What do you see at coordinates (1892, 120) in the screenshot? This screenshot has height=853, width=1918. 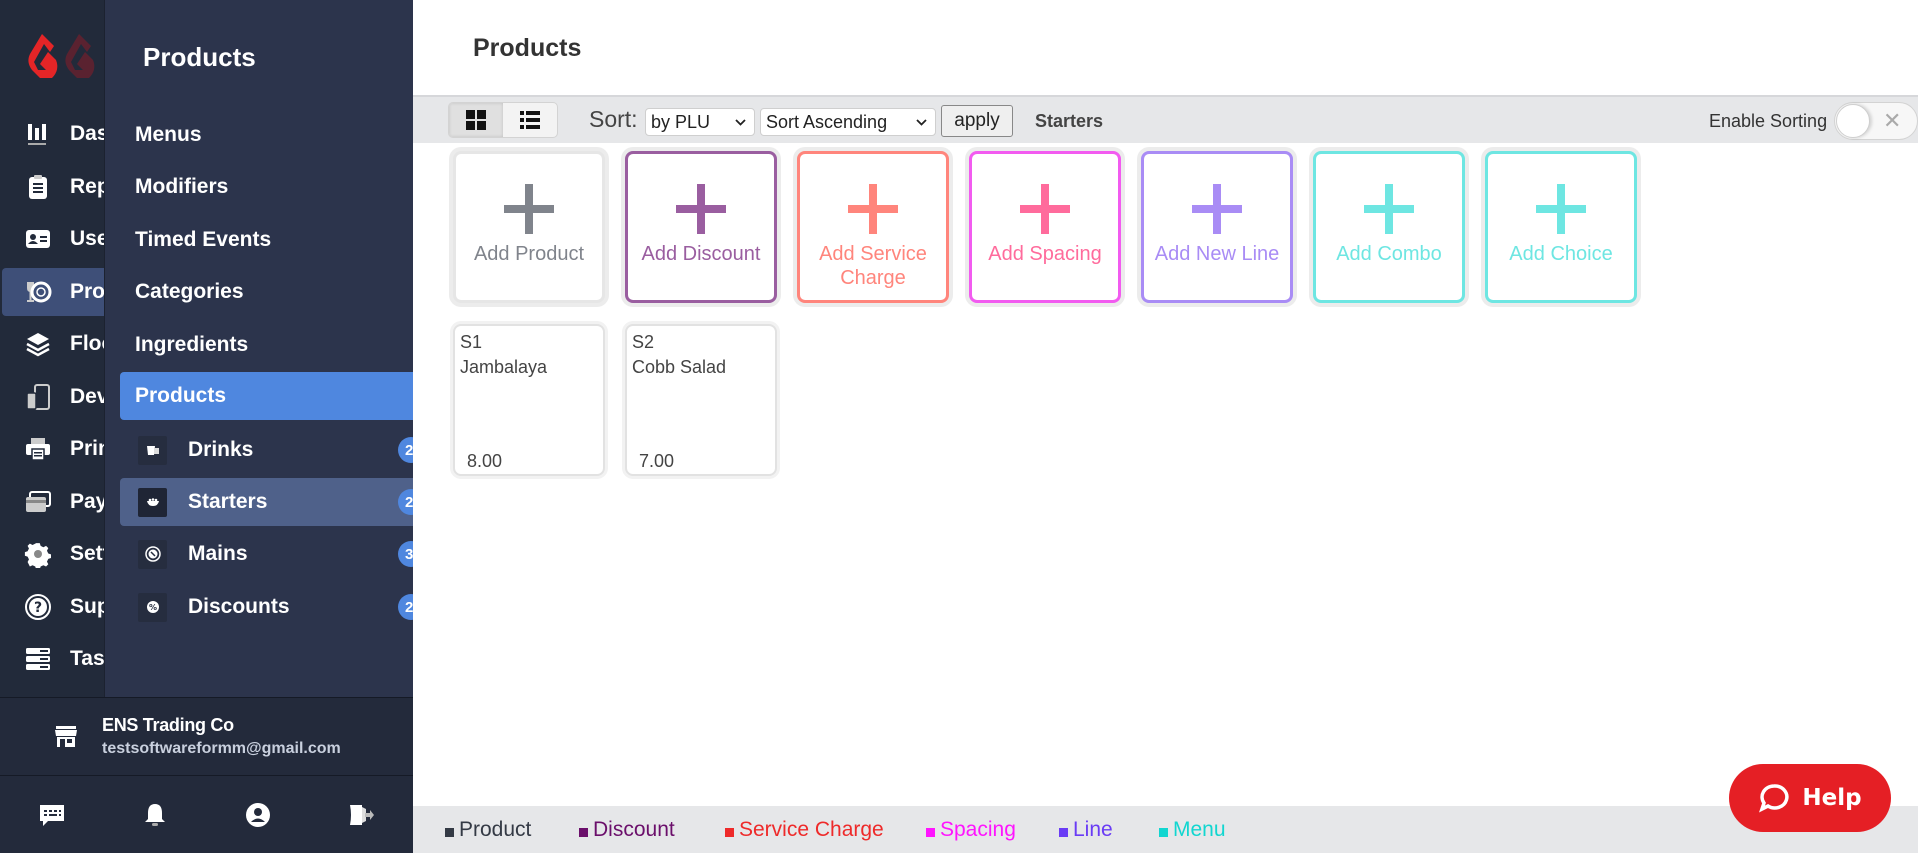 I see `close-icon: ✕` at bounding box center [1892, 120].